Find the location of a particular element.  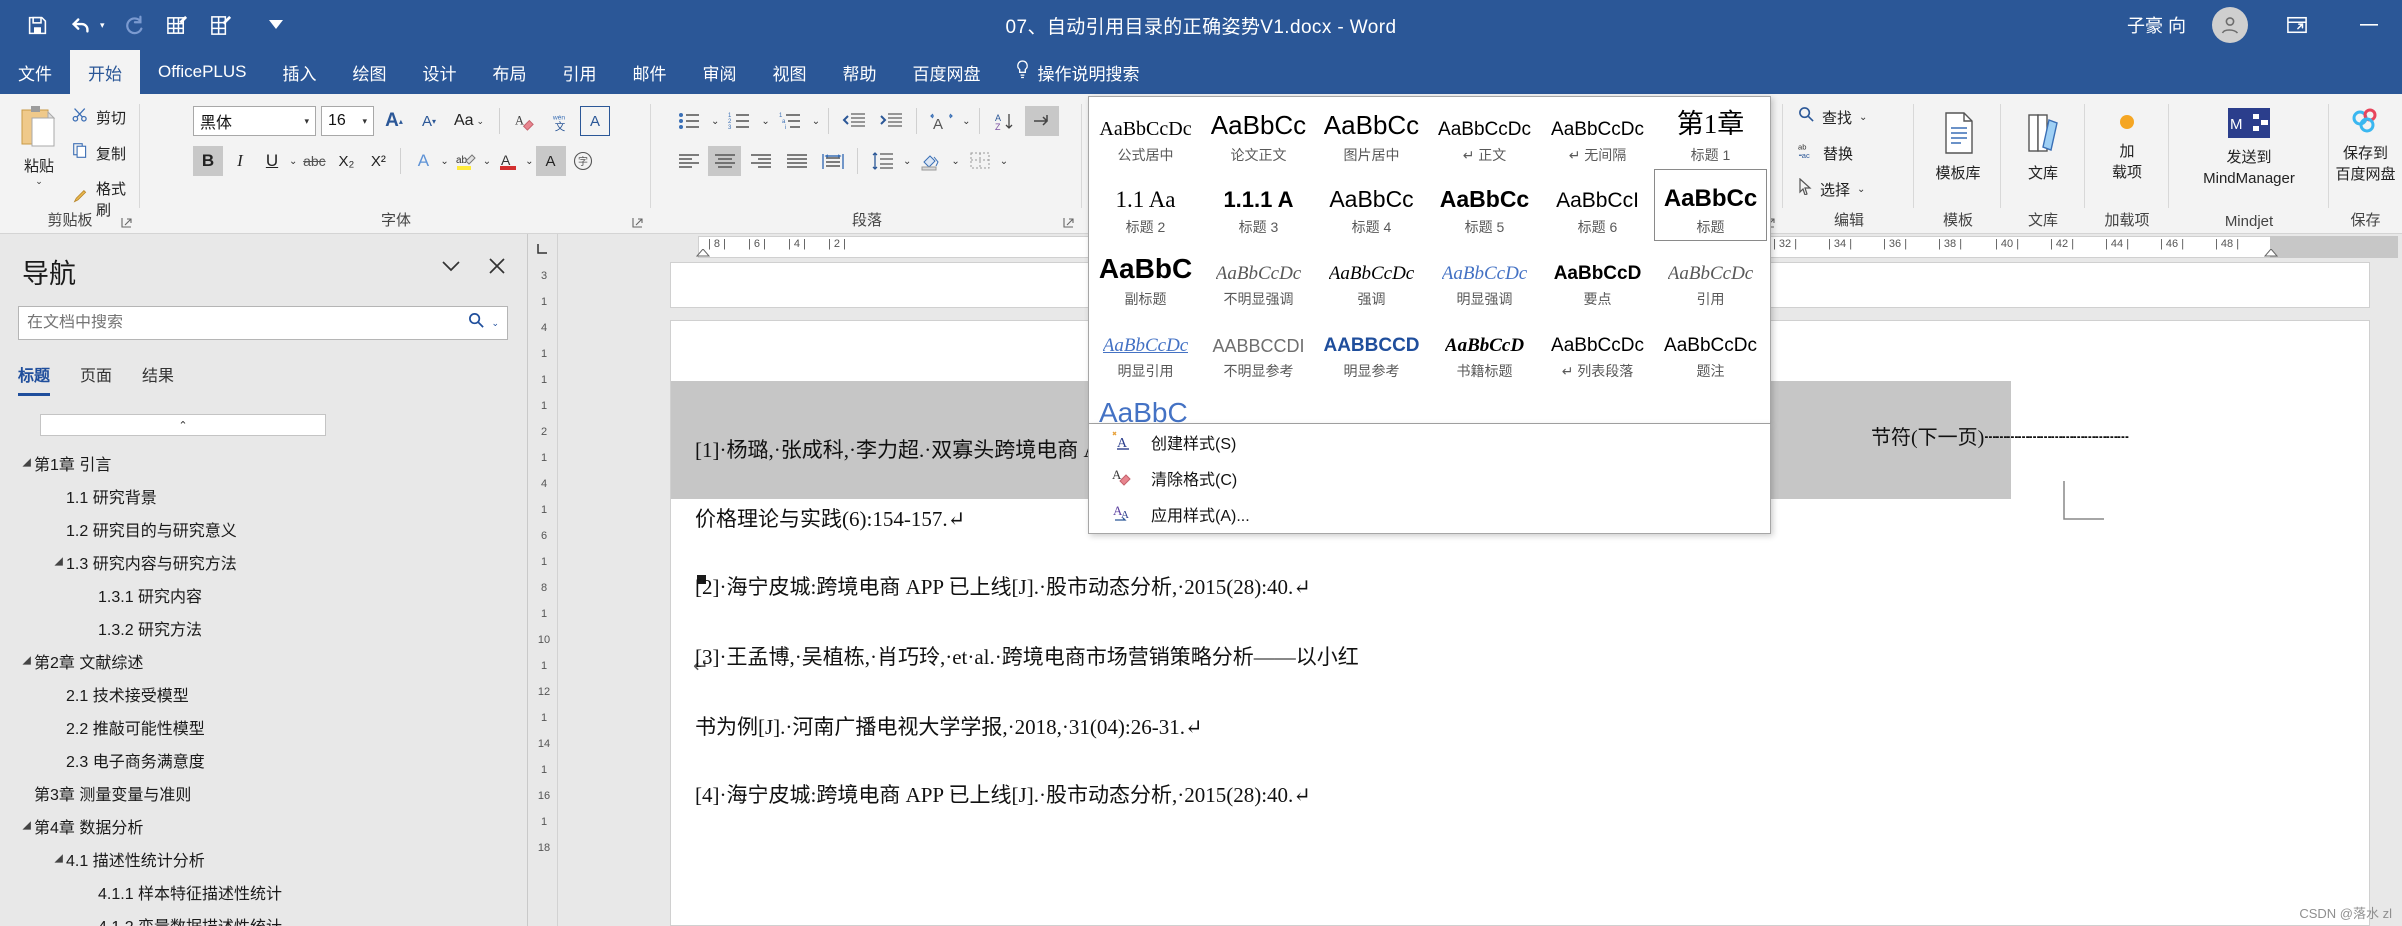

save-to-baidu-netdisk-button: 保存到 百度网盘 is located at coordinates (2365, 139).